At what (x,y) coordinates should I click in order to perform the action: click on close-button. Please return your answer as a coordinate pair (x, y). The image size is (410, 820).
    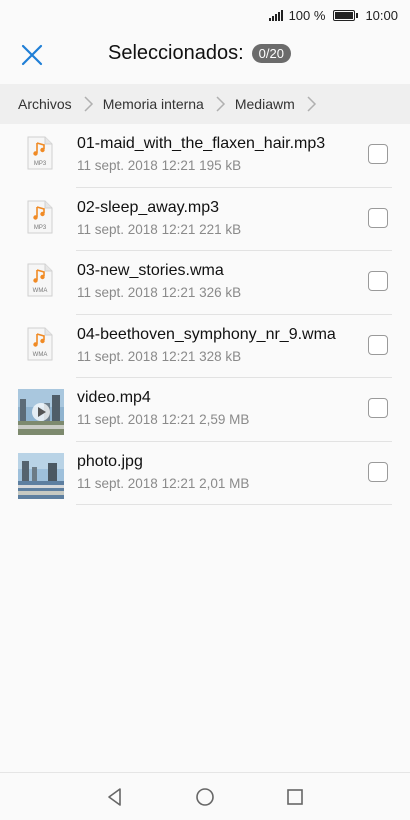
    Looking at the image, I should click on (32, 55).